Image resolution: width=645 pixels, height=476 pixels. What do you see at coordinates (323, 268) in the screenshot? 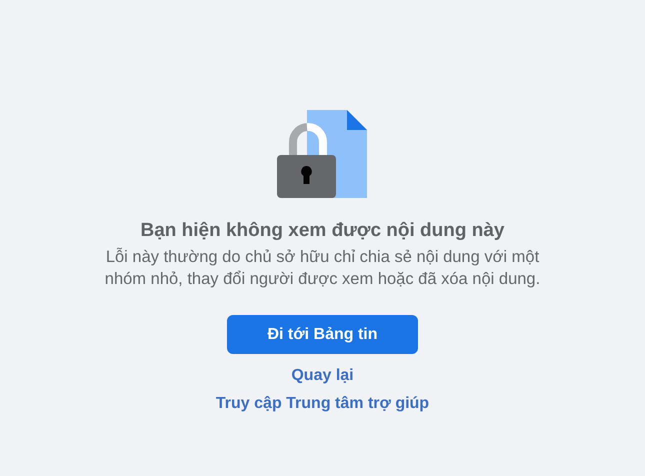
I see `notice-message: Lỗi này thường do chủ sở hữu chỉ chia sẻ nội dung với một nhóm nhỏ, thay đổi người được xem hoặc đã xóa nội dung.` at bounding box center [323, 268].